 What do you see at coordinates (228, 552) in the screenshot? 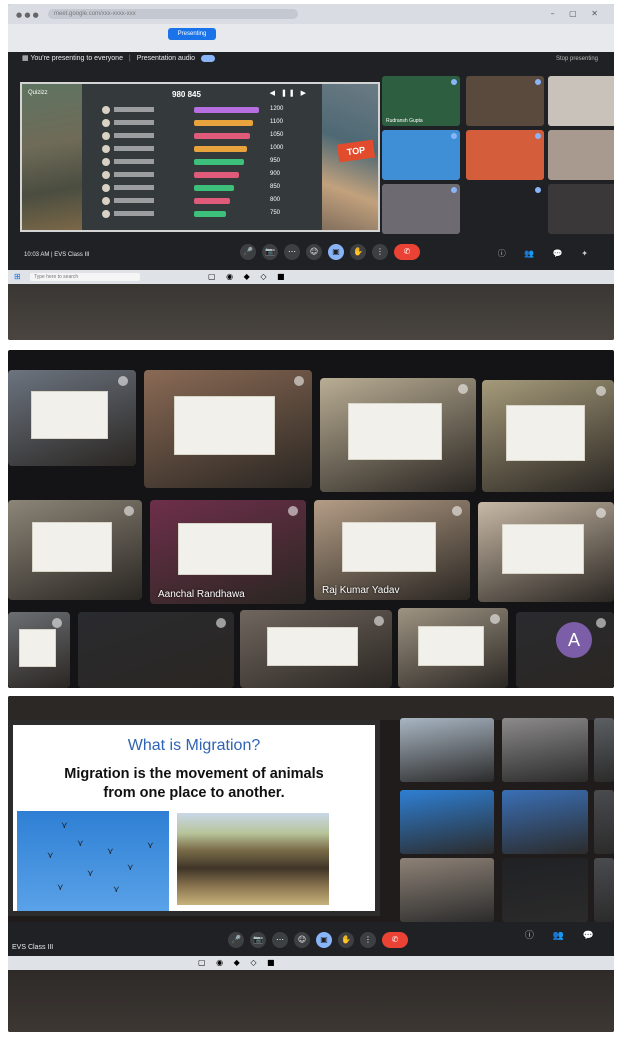
I see `participant-tile: Aanchal Randhawa` at bounding box center [228, 552].